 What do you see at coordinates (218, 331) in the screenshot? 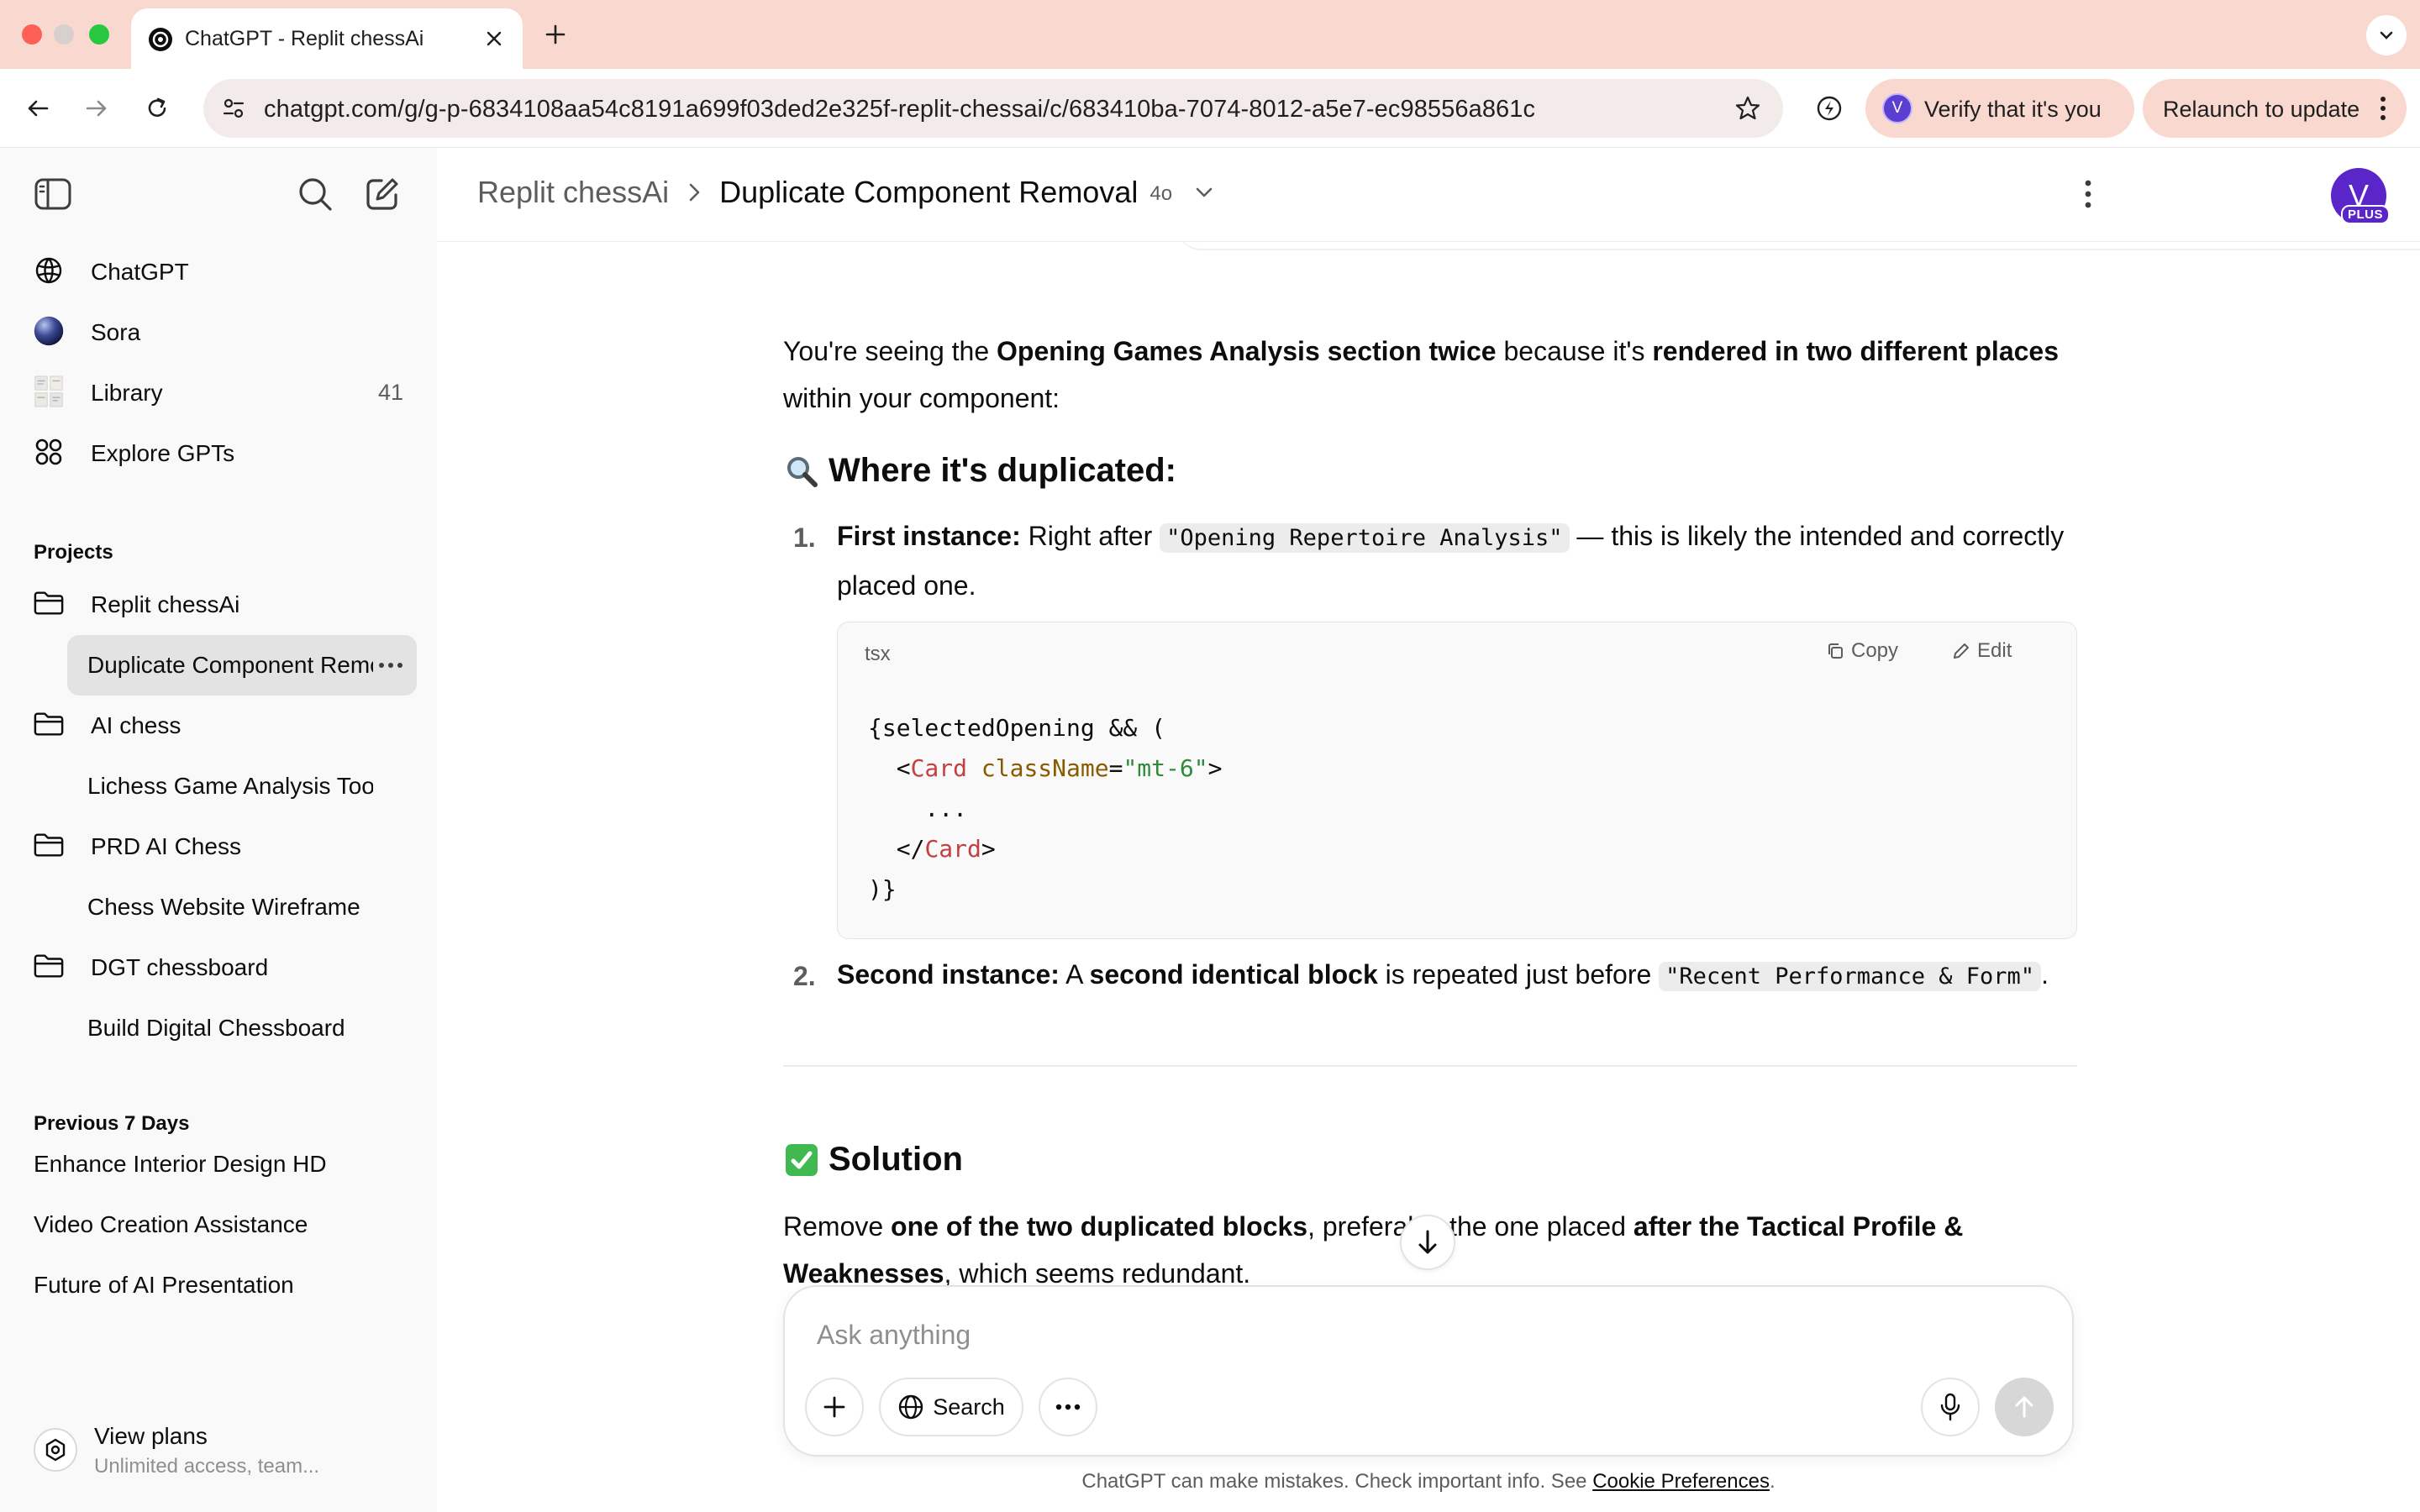
I see `sidebar-item-sora: Sora` at bounding box center [218, 331].